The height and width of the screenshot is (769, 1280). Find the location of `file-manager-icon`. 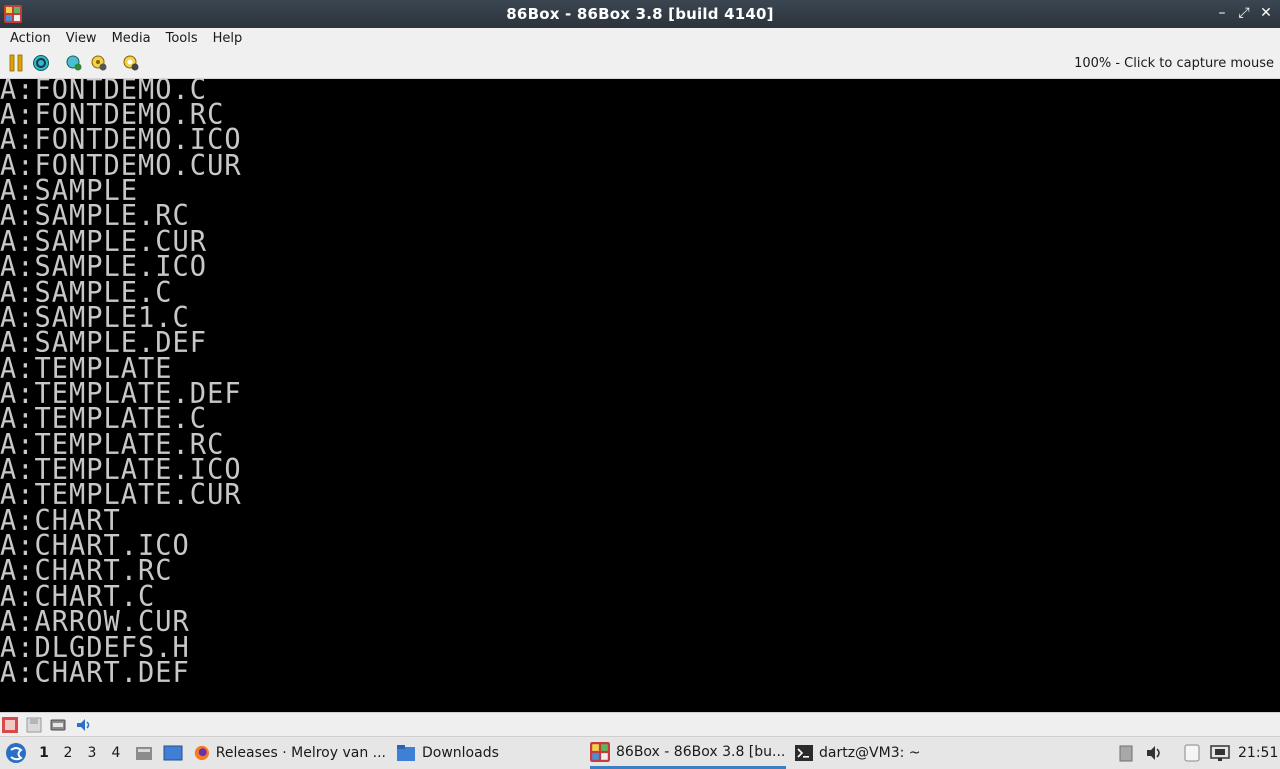

file-manager-icon is located at coordinates (144, 753).